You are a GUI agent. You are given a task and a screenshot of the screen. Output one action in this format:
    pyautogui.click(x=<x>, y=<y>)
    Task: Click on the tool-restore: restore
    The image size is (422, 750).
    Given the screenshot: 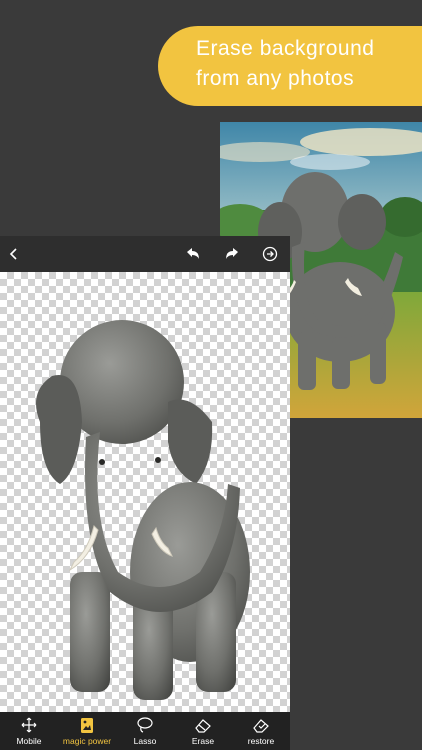 What is the action you would take?
    pyautogui.click(x=261, y=731)
    